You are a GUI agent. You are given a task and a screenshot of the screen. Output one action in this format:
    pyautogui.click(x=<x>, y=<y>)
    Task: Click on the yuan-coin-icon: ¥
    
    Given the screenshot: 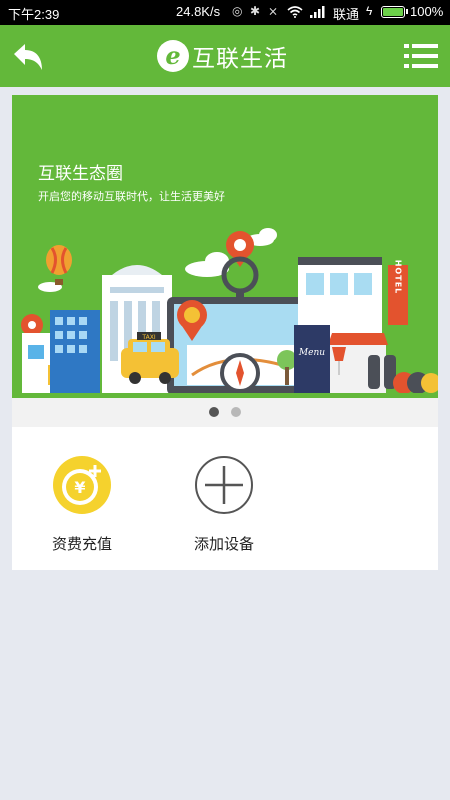 What is the action you would take?
    pyautogui.click(x=82, y=485)
    